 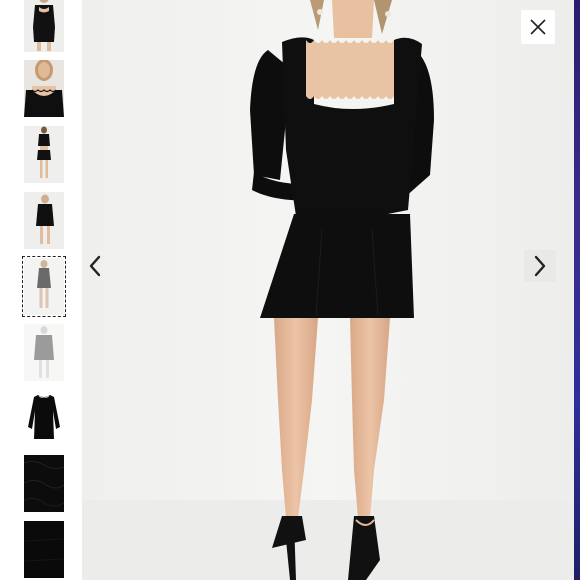 I want to click on thumbnail-2-image, so click(x=44, y=88).